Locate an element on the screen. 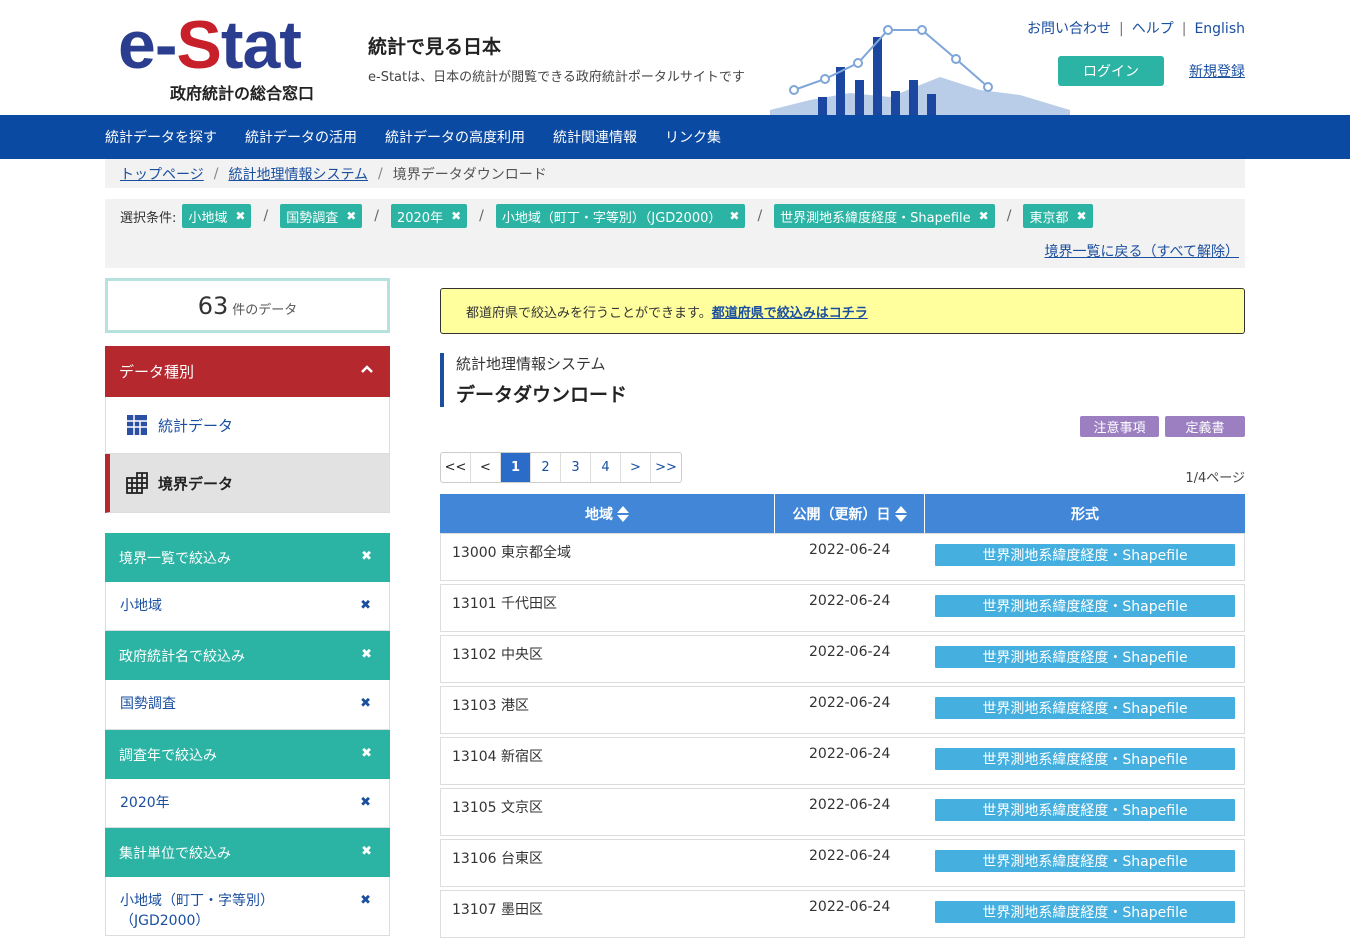  row-area: 13101 千代田区 is located at coordinates (504, 604).